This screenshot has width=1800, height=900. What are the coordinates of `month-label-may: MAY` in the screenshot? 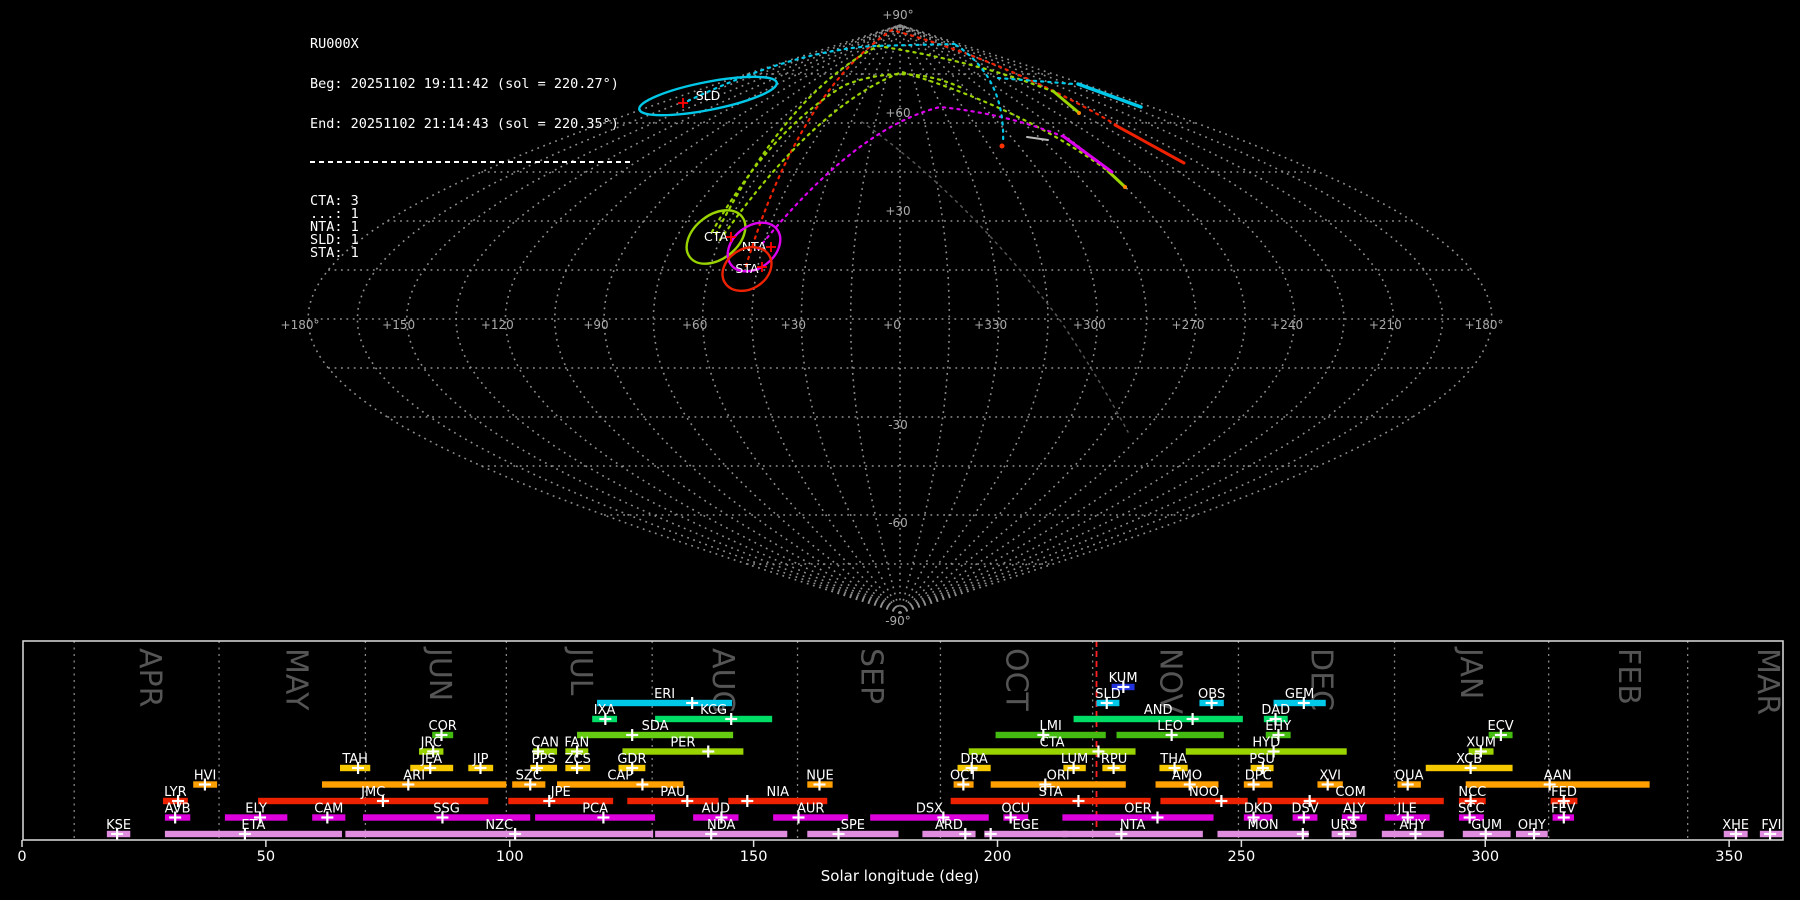 It's located at (295, 679).